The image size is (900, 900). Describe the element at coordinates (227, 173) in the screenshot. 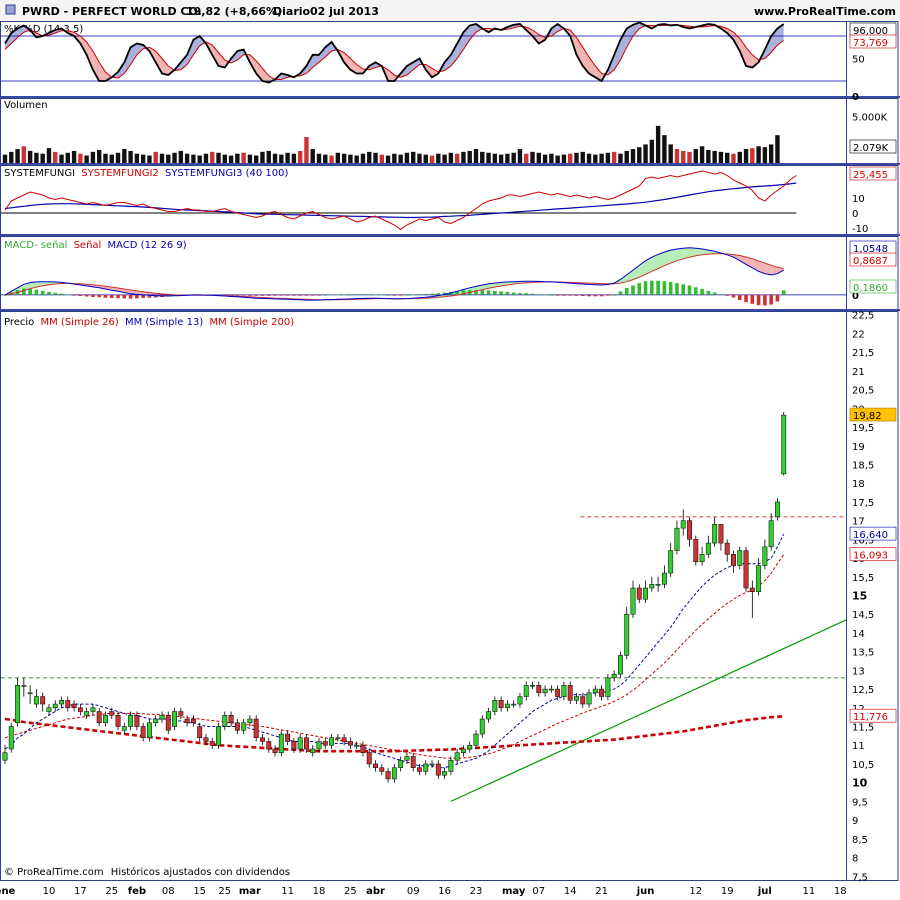

I see `systemfungi-title-3: SYSTEMFUNGI3 (40 100)` at that location.